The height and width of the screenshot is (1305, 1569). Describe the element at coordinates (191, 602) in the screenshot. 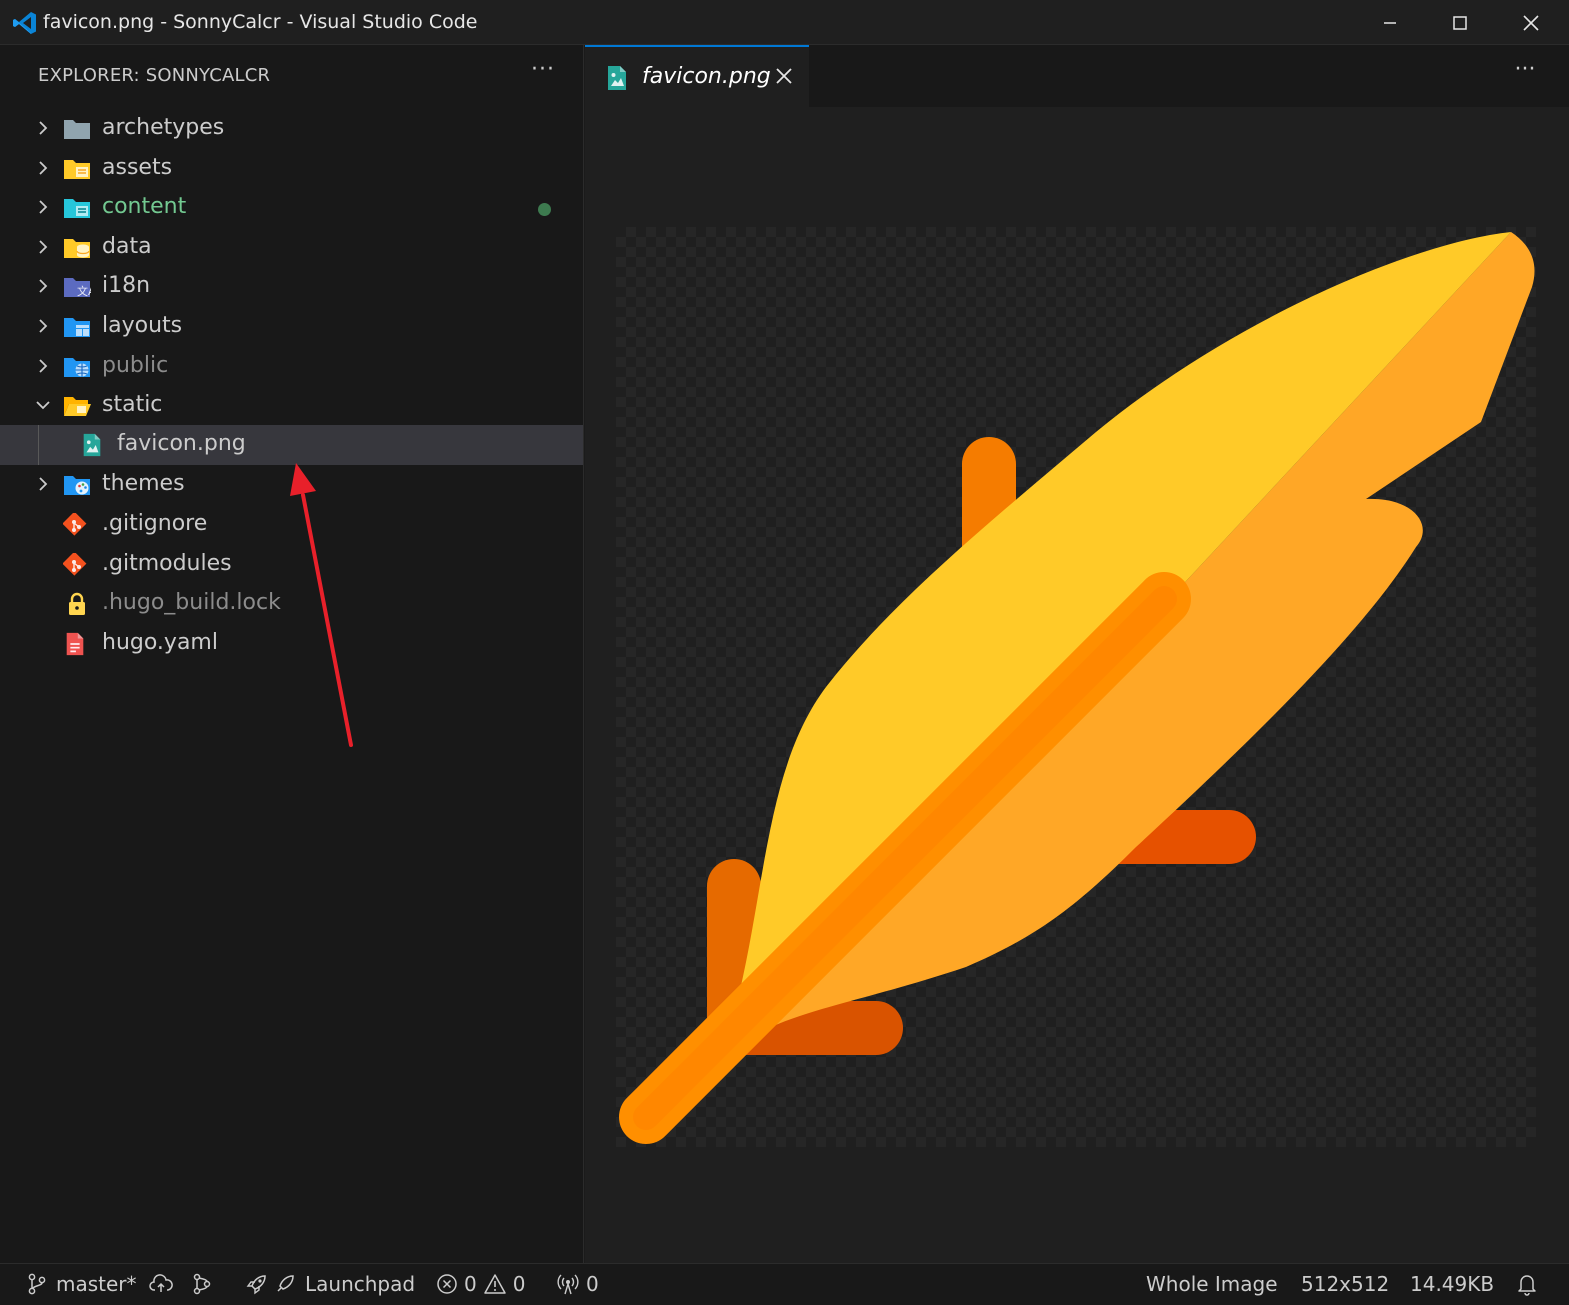

I see `tree-item-label: .hugo_build.lock` at that location.